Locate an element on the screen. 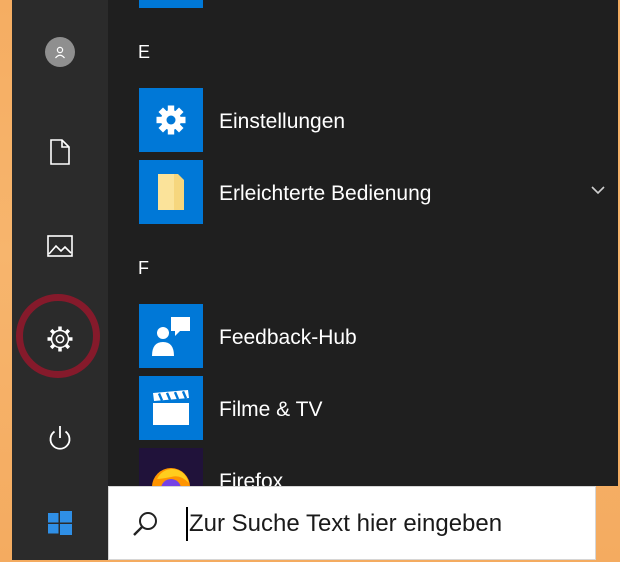 The image size is (620, 562). windows-logo-icon is located at coordinates (60, 523).